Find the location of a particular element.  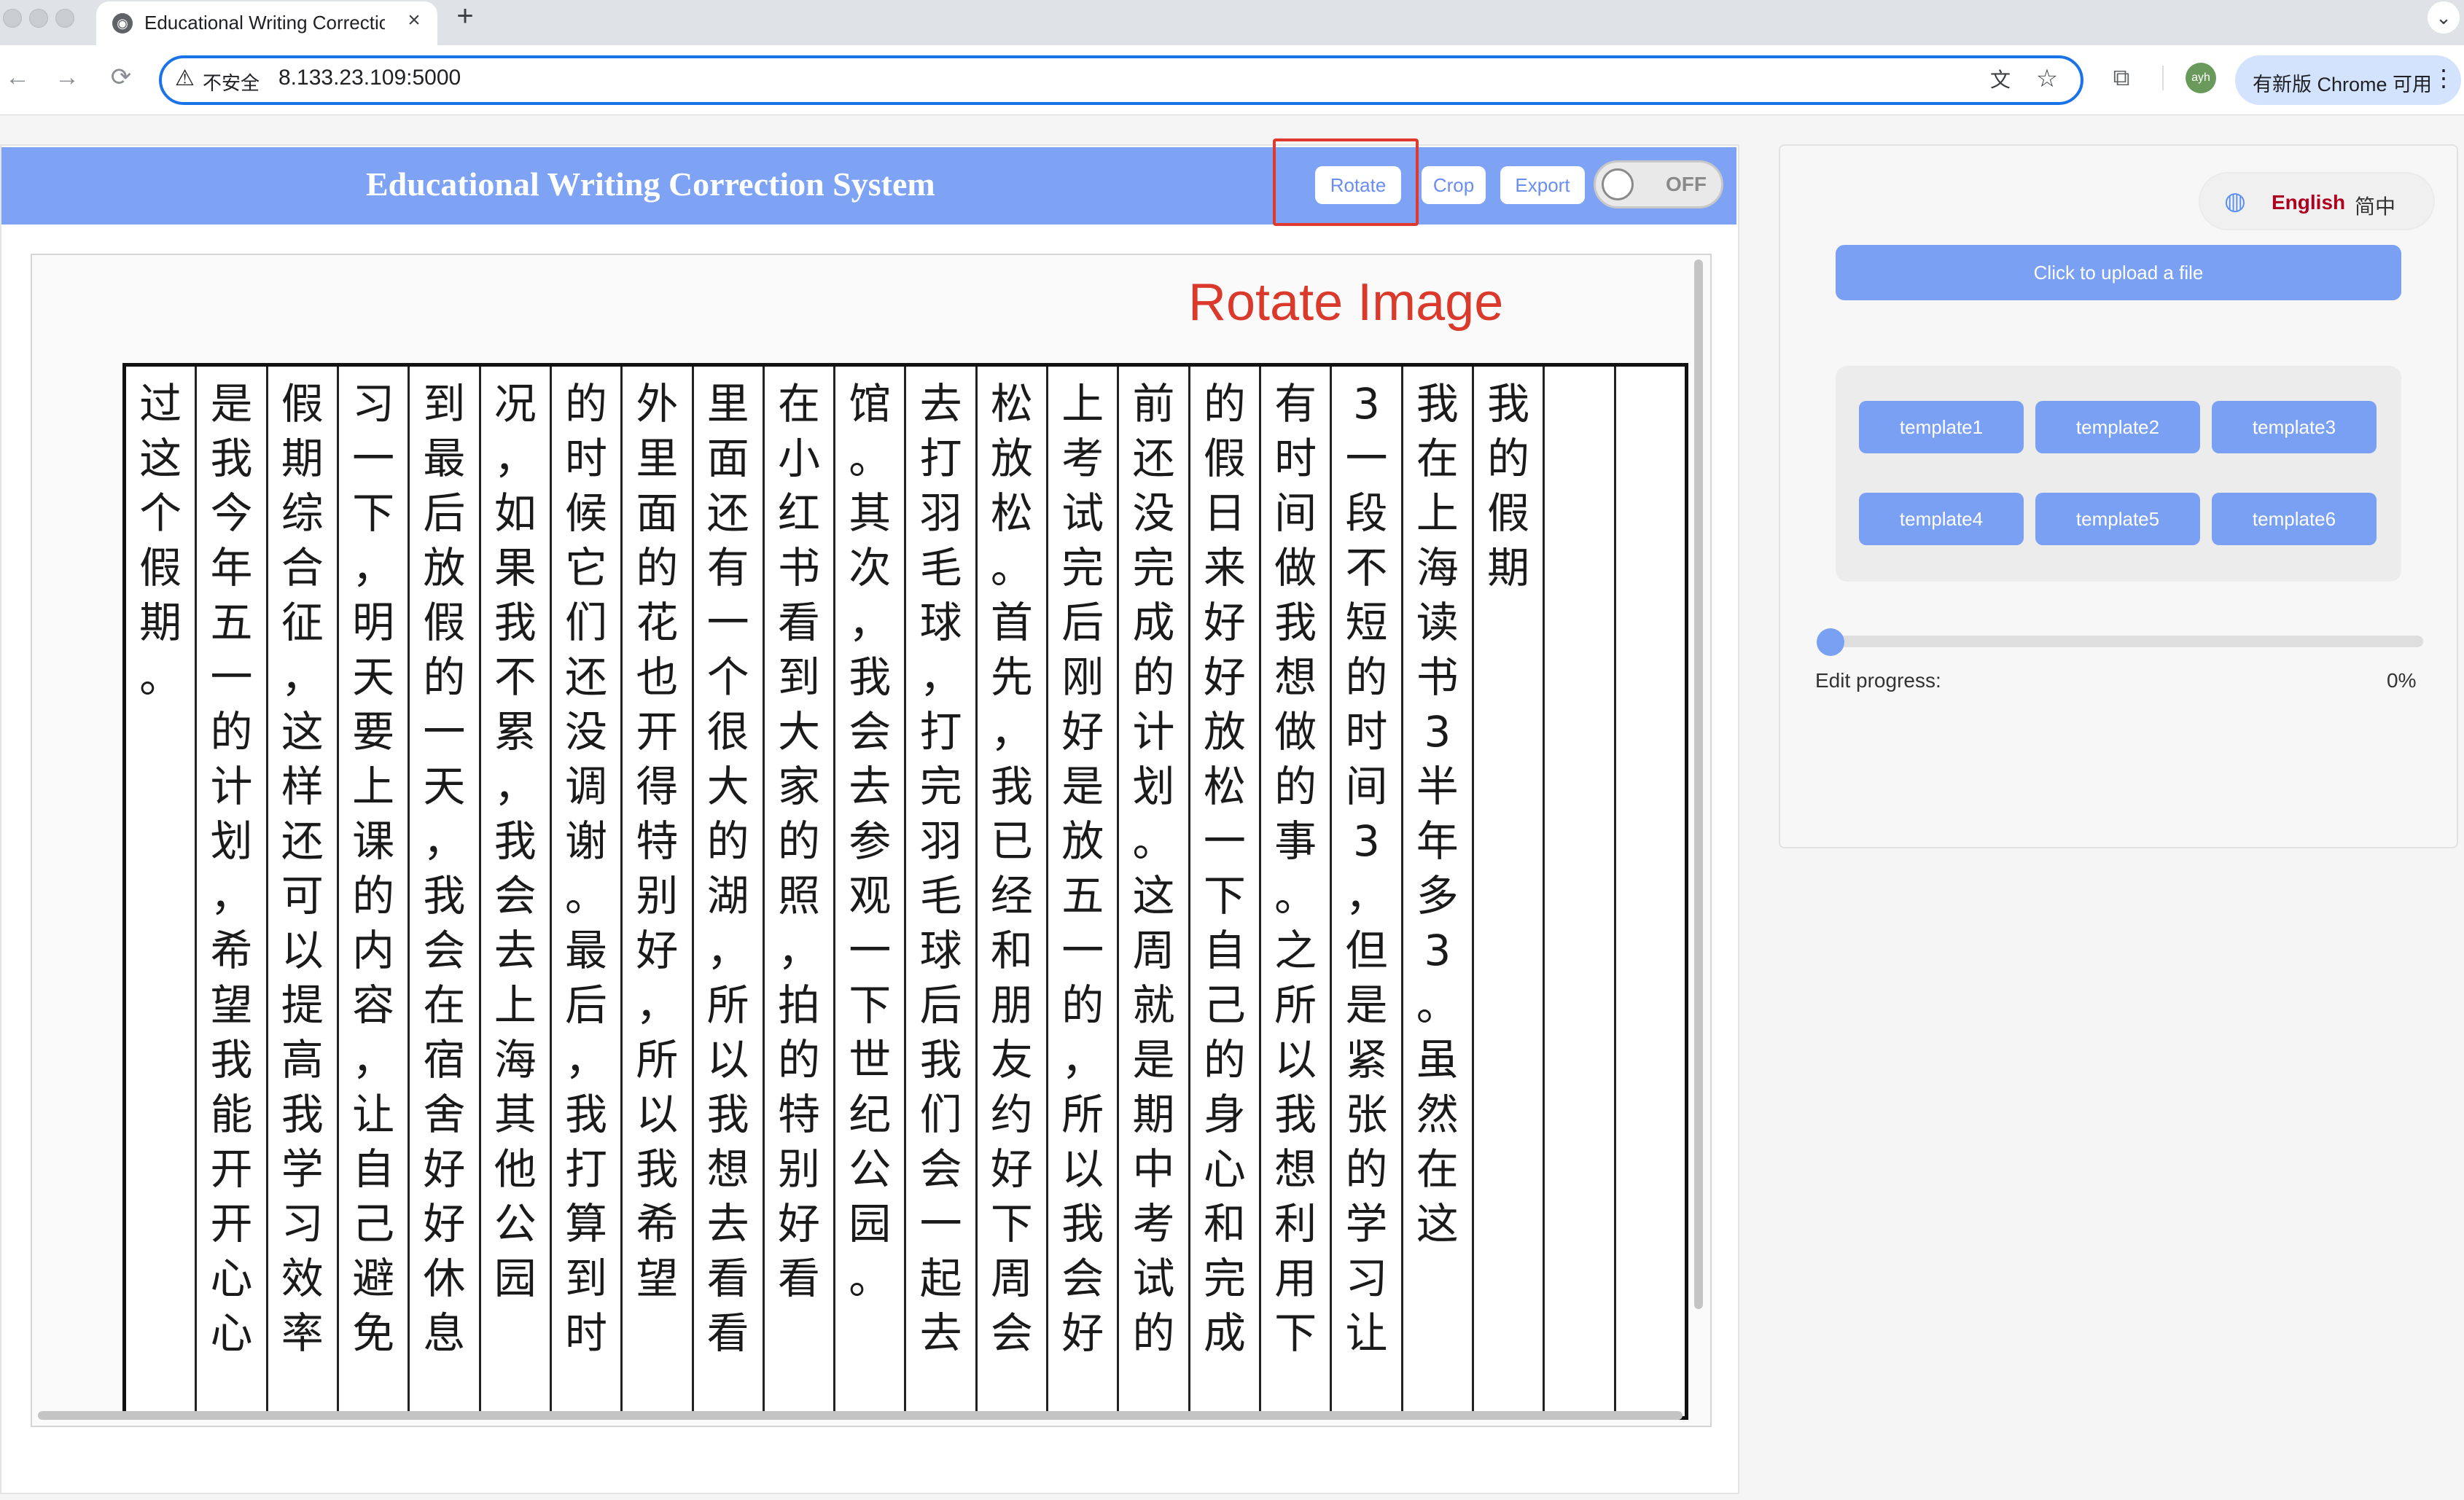

language-english: English is located at coordinates (2308, 203).